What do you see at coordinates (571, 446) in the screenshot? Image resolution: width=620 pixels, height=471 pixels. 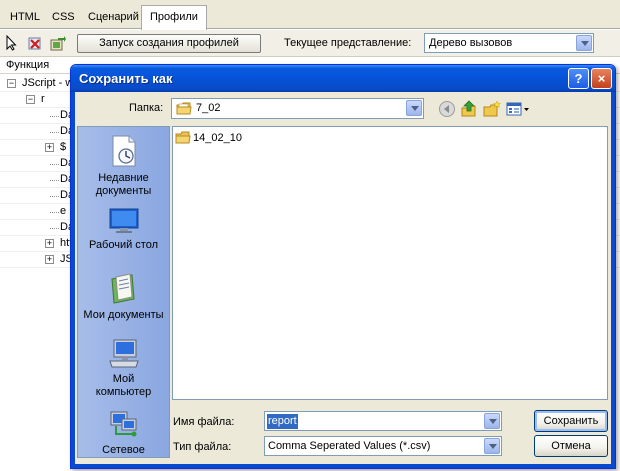 I see `cancel-button: Отмена` at bounding box center [571, 446].